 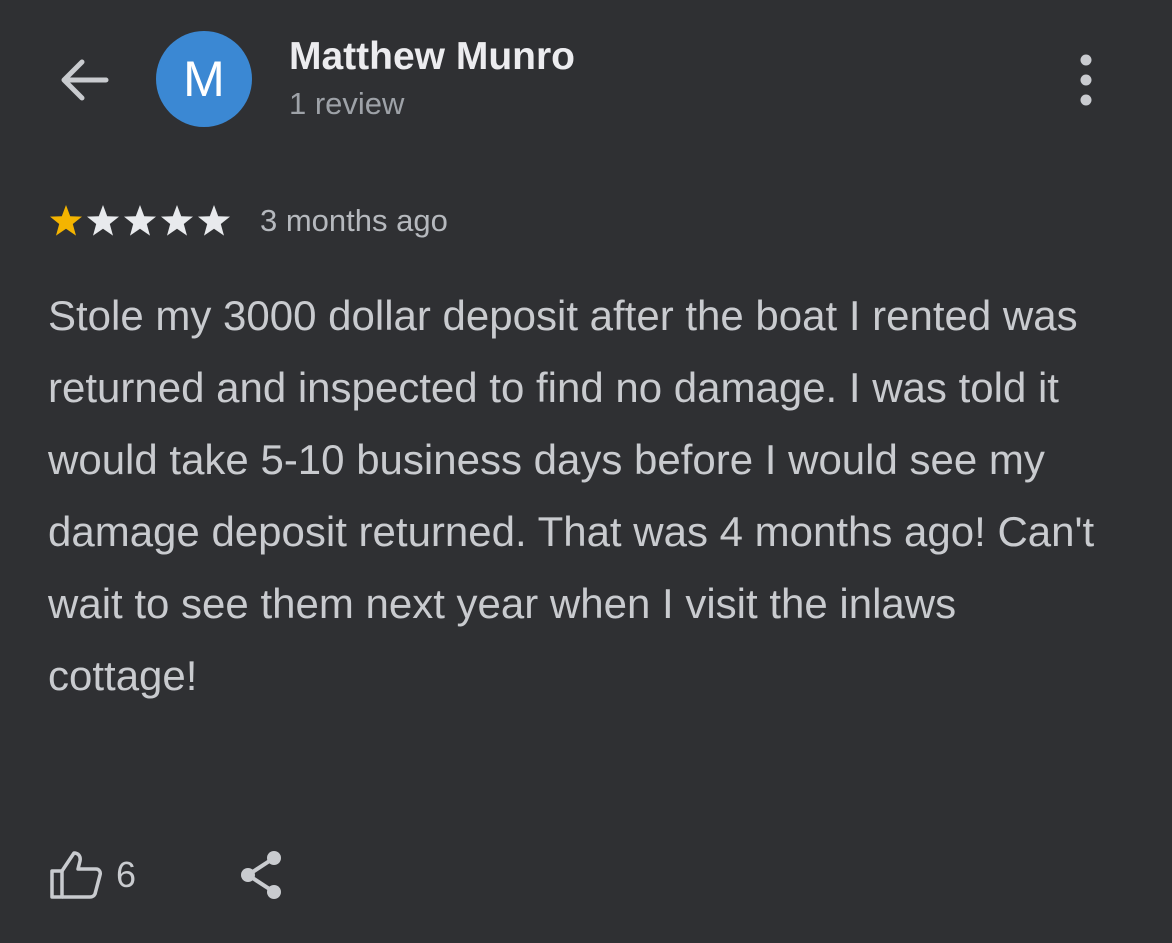 I want to click on share-button, so click(x=261, y=875).